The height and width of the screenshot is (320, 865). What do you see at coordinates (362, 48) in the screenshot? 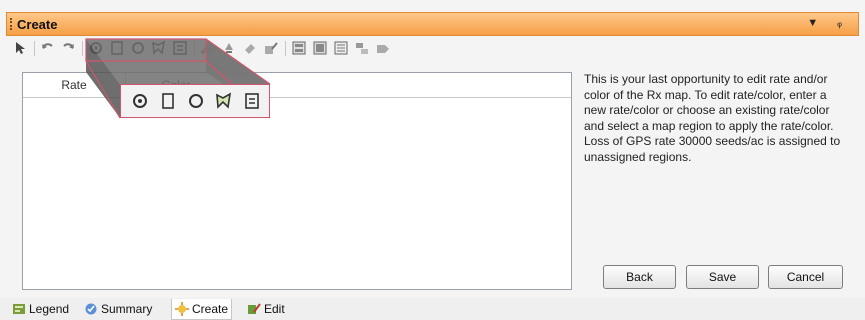
I see `split-icon` at bounding box center [362, 48].